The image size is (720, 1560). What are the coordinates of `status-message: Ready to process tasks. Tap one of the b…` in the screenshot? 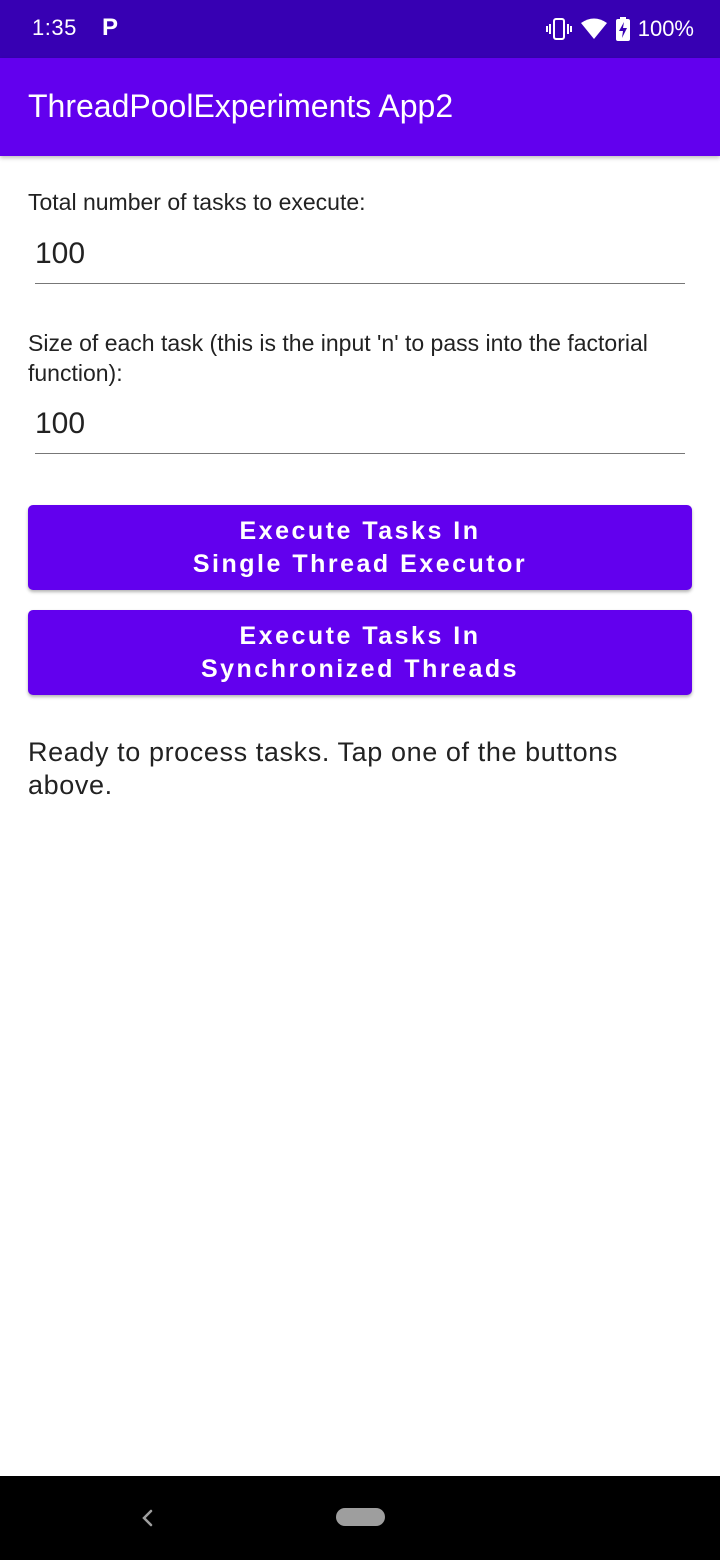 It's located at (323, 768).